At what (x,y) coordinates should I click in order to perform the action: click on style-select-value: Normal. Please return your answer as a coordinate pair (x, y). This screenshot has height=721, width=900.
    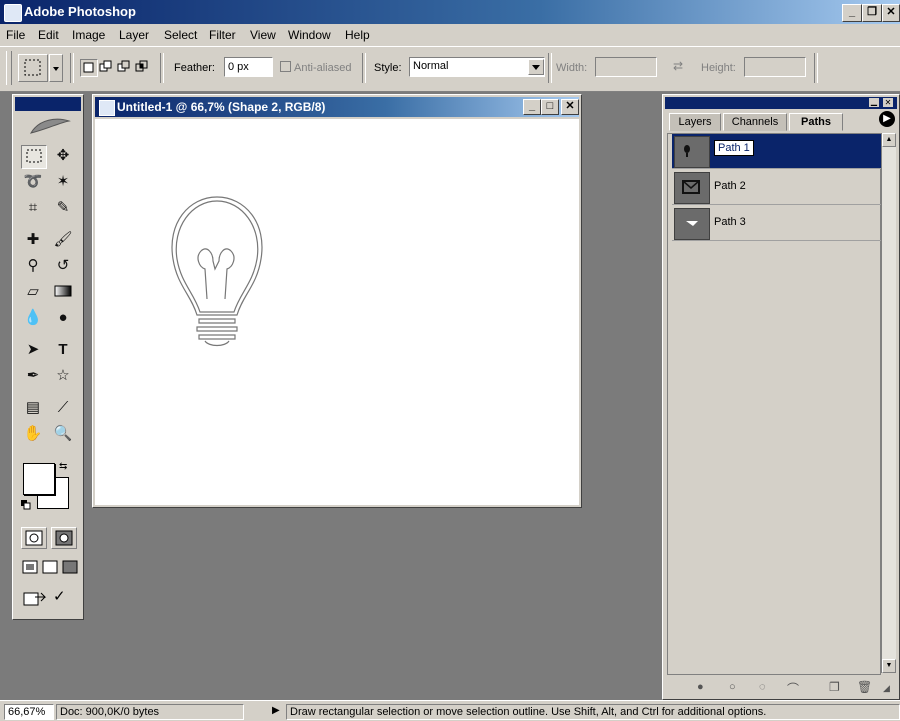
    Looking at the image, I should click on (431, 66).